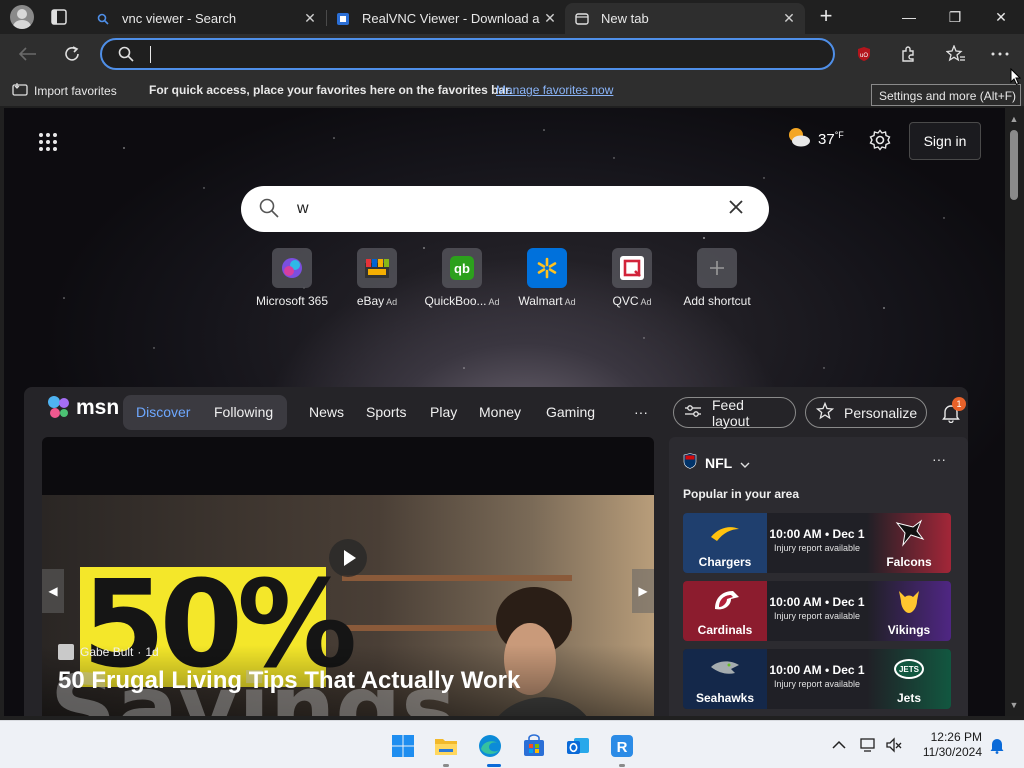 This screenshot has height=768, width=1024. I want to click on walmart-icon, so click(547, 268).